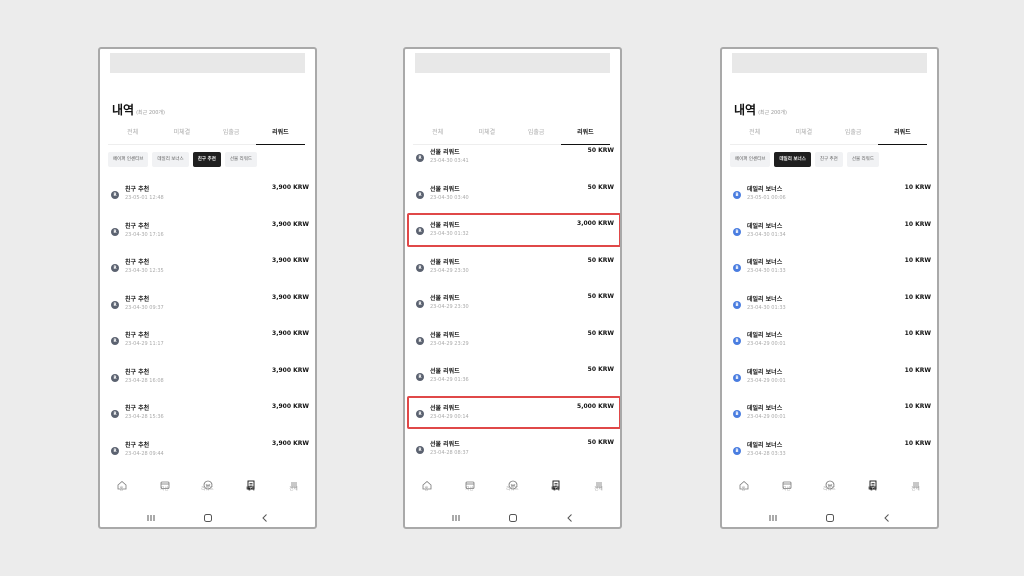  What do you see at coordinates (208, 306) in the screenshot?
I see `list-item: R 친구 추천 23-04-30 09:37 3,900 KRW` at bounding box center [208, 306].